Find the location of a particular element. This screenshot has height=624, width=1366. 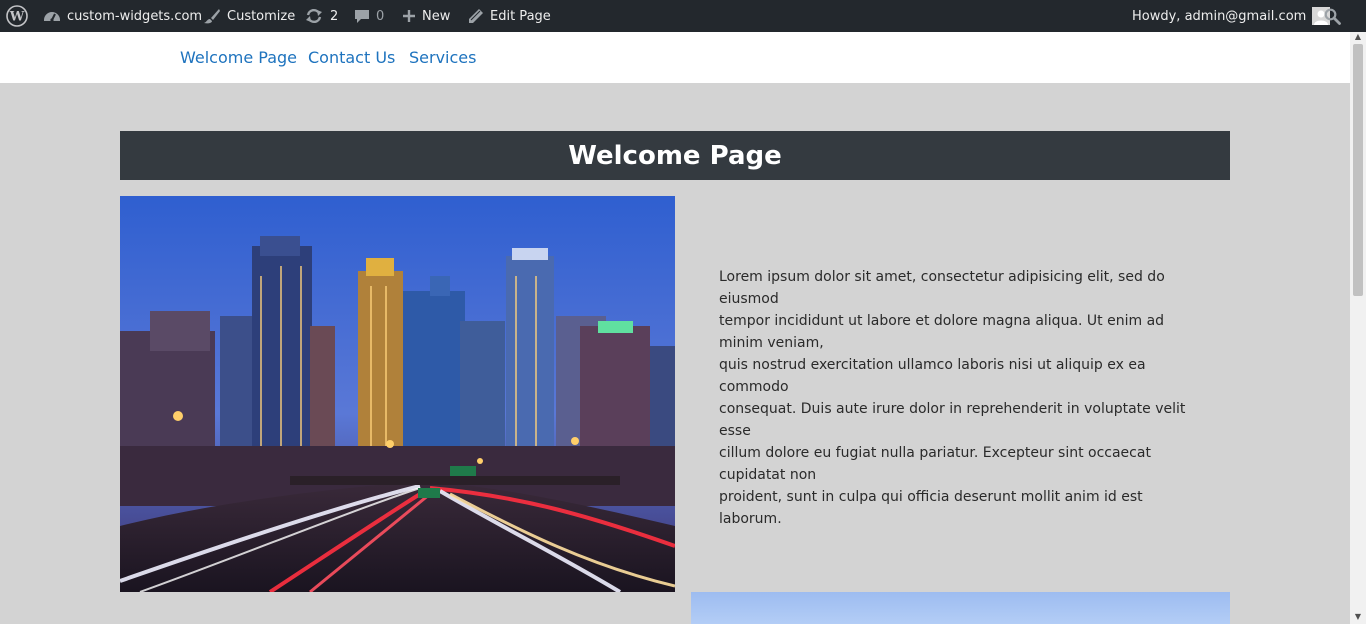

wordpress-logo-icon: W is located at coordinates (17, 16).